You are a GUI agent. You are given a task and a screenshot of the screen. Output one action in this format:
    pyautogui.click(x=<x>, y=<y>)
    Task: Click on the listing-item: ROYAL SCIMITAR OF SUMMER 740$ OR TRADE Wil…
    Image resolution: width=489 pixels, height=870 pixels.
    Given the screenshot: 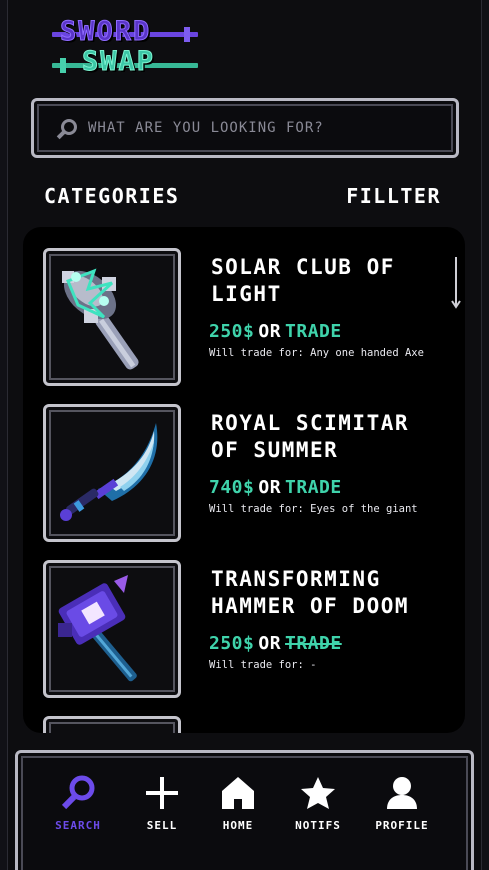 What is the action you would take?
    pyautogui.click(x=248, y=474)
    